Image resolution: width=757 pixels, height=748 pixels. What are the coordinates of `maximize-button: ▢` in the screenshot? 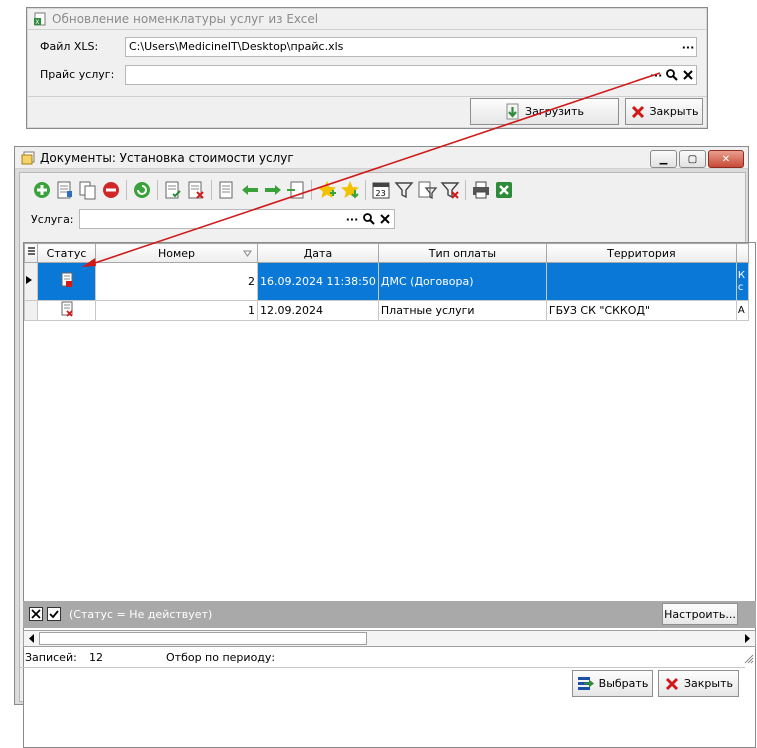 It's located at (692, 159).